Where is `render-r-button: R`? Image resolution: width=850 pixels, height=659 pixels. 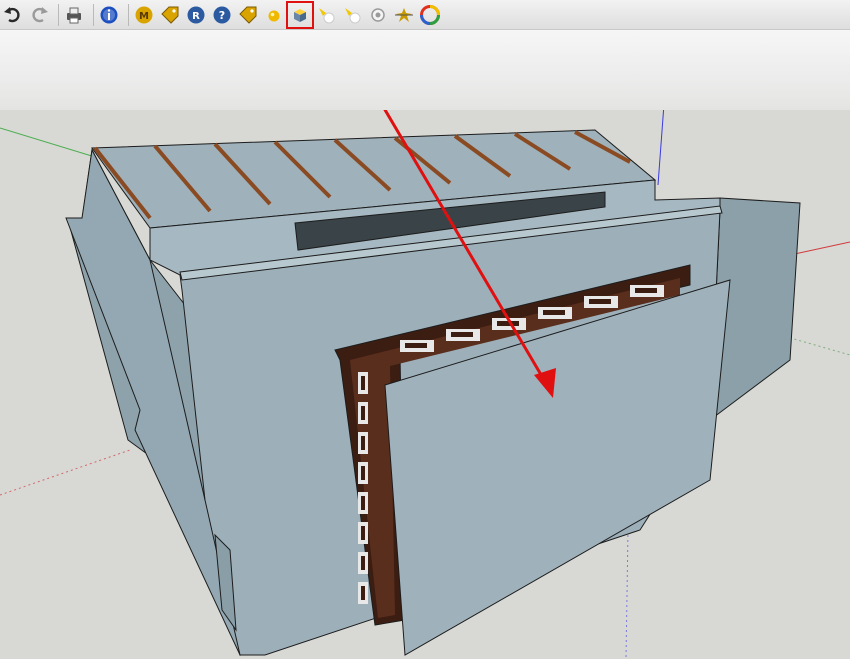 render-r-button: R is located at coordinates (196, 15).